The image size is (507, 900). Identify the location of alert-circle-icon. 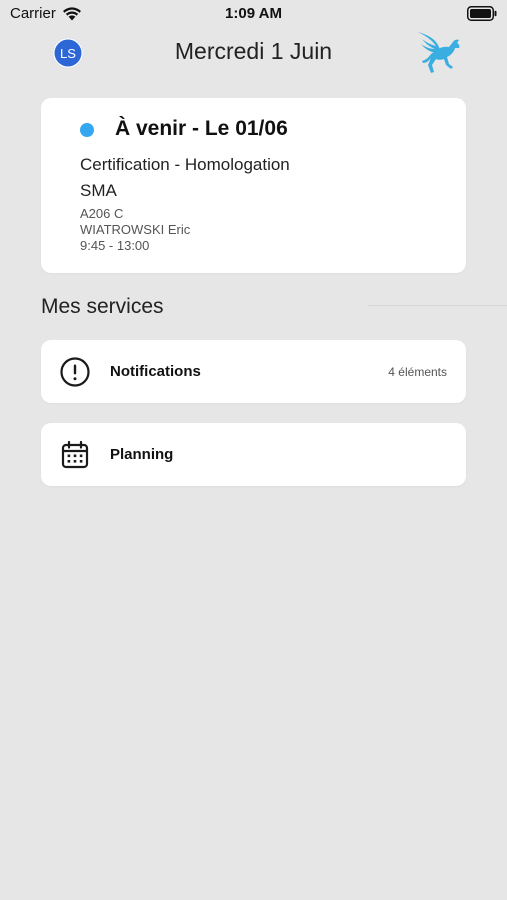
(75, 372).